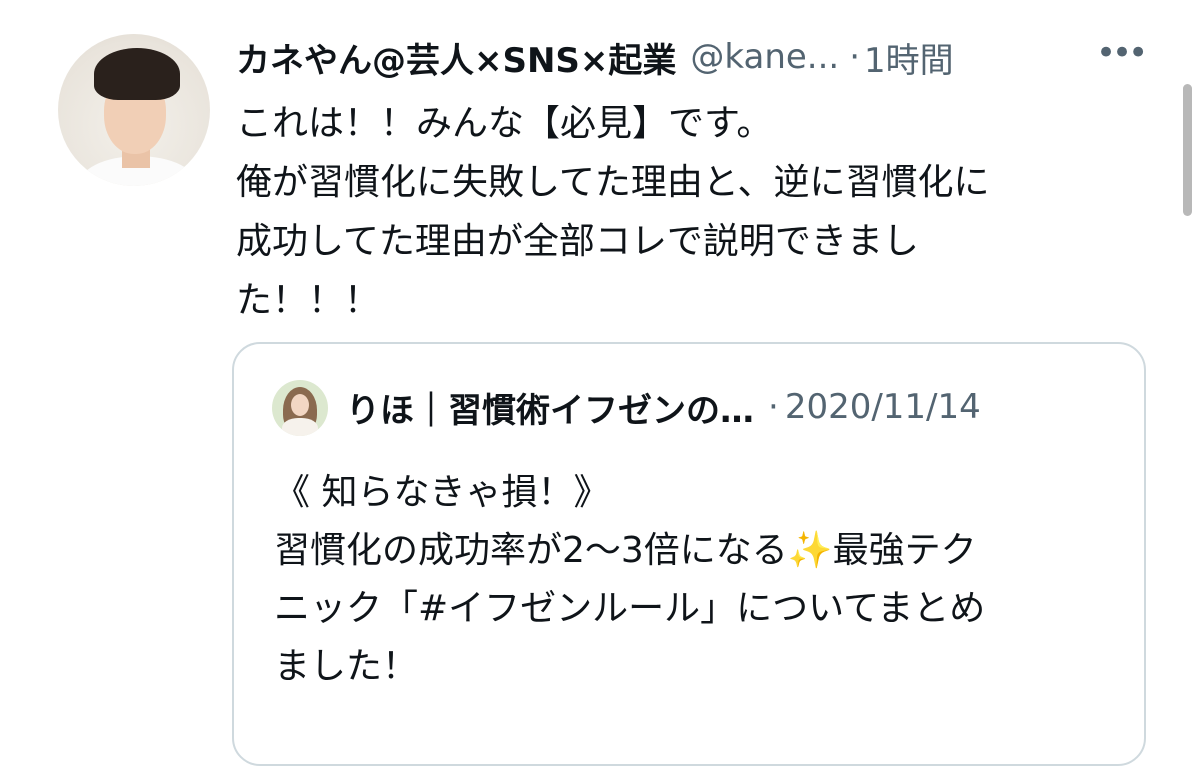  I want to click on quoted-avatar-body, so click(300, 427).